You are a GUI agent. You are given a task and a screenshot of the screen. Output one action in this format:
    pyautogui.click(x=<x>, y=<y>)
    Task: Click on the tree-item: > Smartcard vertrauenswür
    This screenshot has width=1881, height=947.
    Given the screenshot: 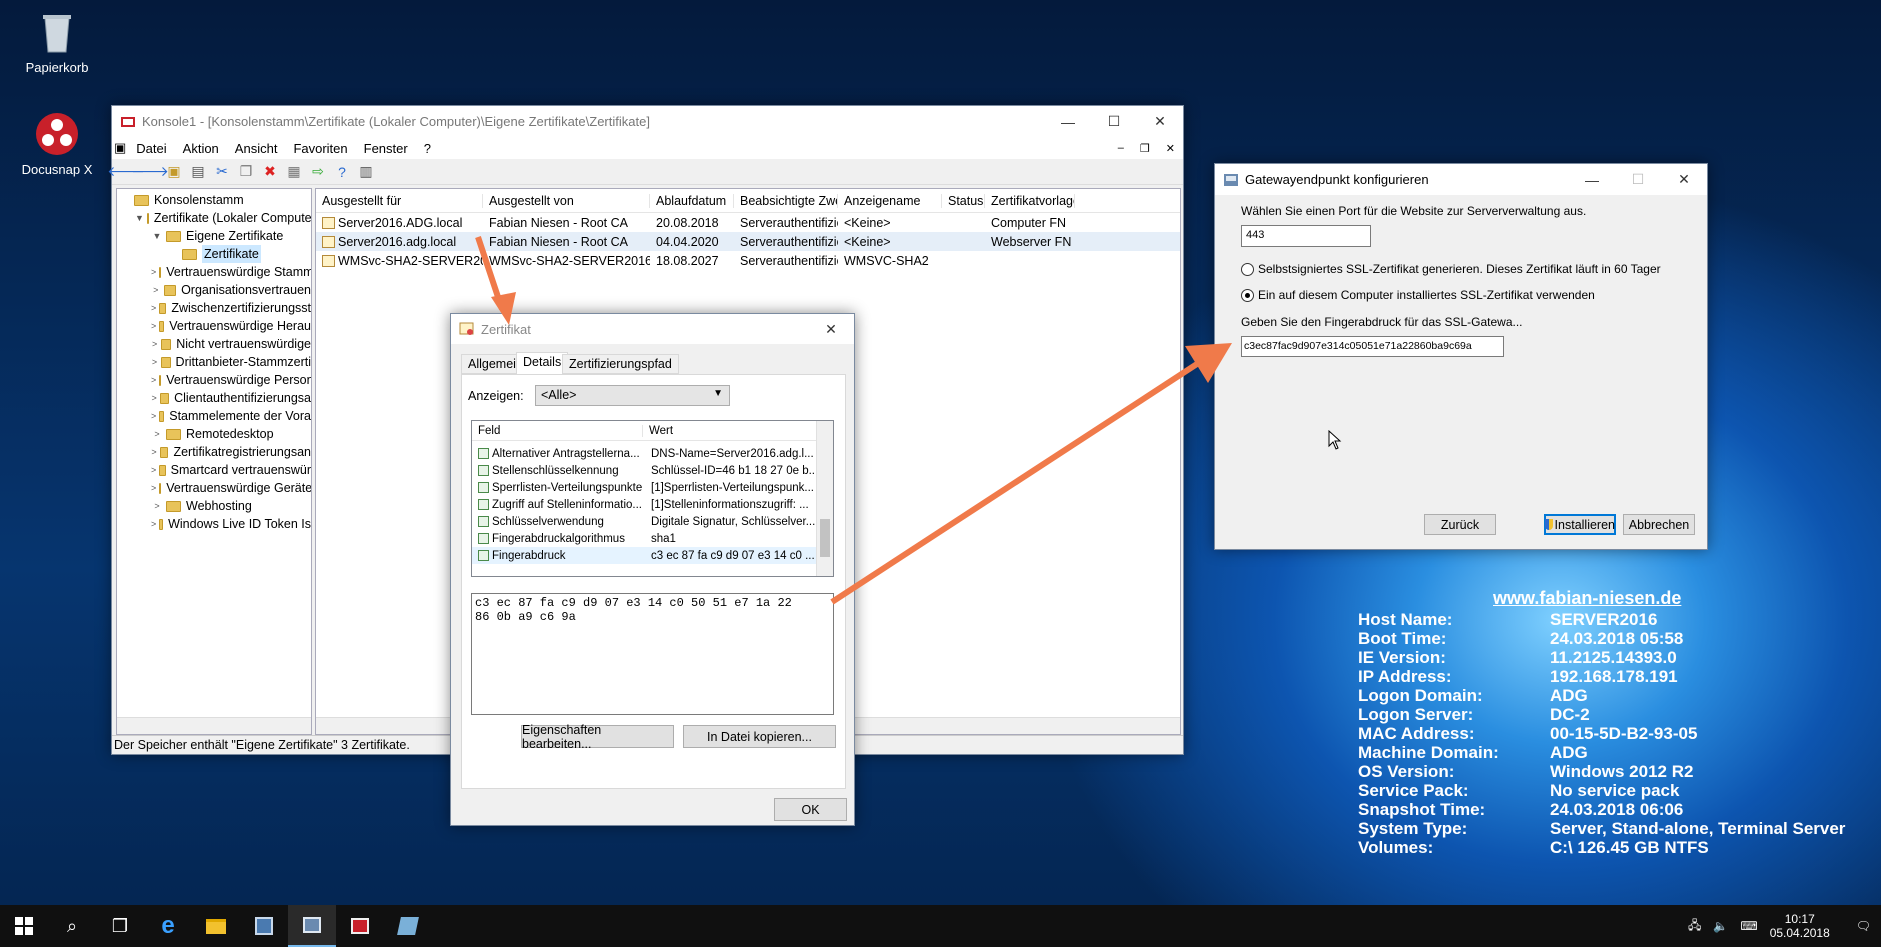 What is the action you would take?
    pyautogui.click(x=214, y=470)
    